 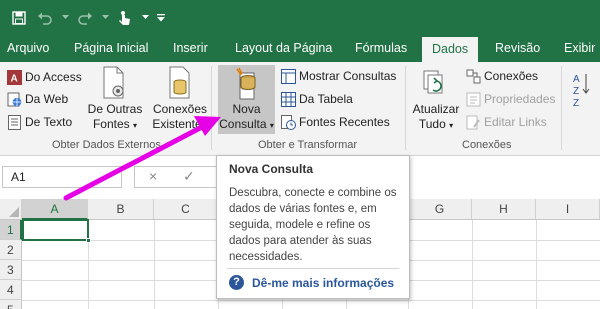 I want to click on connections-button: Conexões, so click(x=502, y=76).